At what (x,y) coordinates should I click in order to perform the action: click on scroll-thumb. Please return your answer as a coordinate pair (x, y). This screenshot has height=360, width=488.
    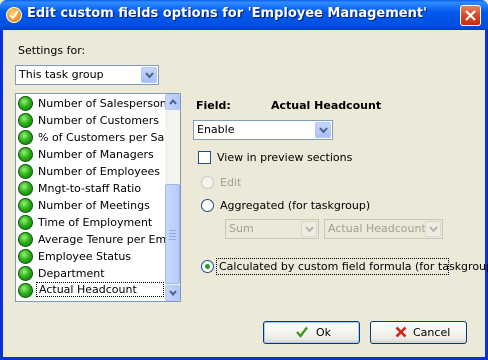
    Looking at the image, I should click on (172, 234).